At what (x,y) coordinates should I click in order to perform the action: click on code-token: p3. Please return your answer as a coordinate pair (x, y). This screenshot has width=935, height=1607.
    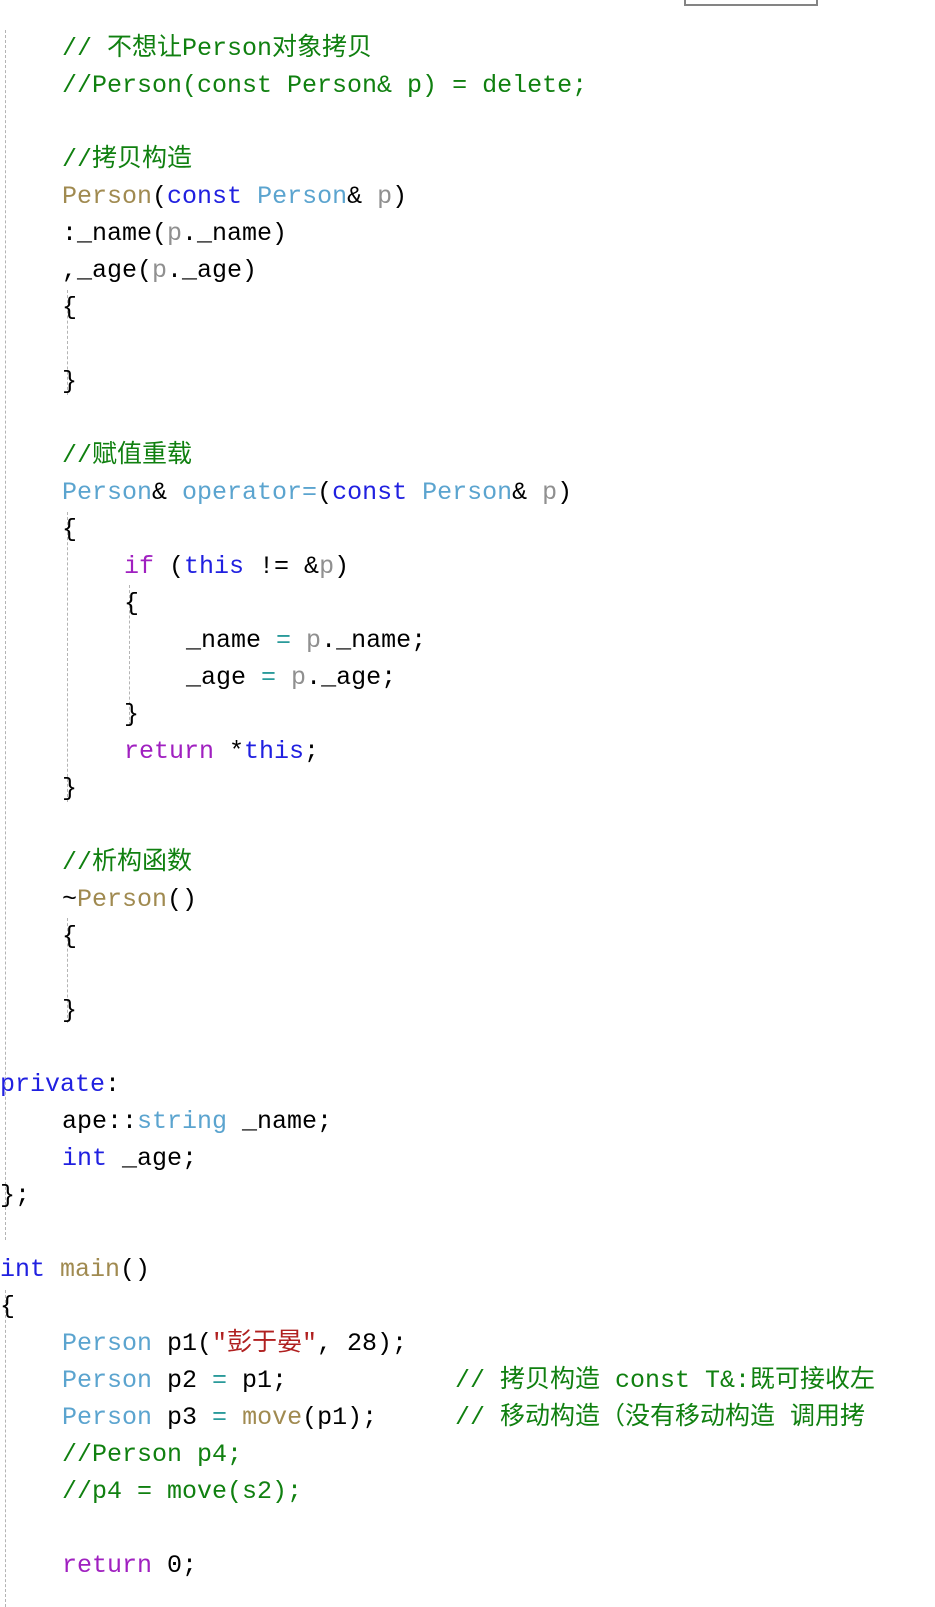
    Looking at the image, I should click on (182, 1417).